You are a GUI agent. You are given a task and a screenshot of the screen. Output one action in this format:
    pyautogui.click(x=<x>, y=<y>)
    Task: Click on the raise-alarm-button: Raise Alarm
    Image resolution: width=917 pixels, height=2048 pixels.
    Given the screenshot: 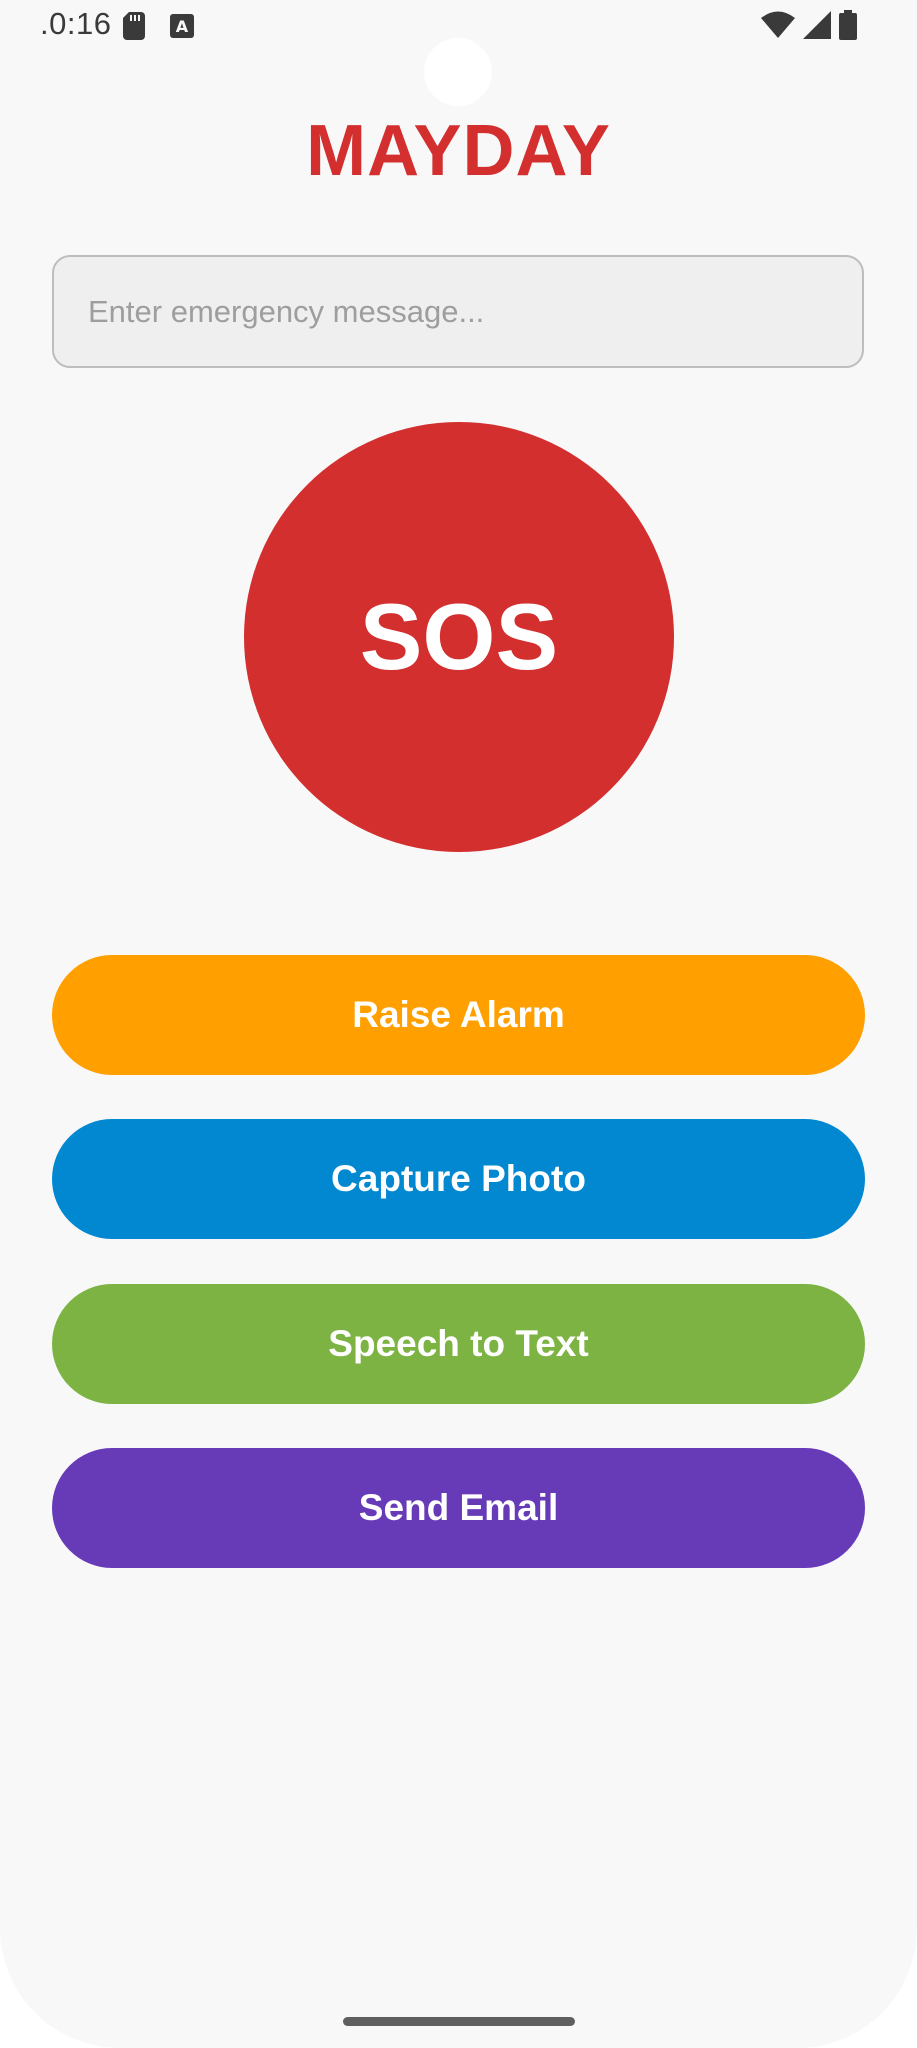 What is the action you would take?
    pyautogui.click(x=458, y=1015)
    